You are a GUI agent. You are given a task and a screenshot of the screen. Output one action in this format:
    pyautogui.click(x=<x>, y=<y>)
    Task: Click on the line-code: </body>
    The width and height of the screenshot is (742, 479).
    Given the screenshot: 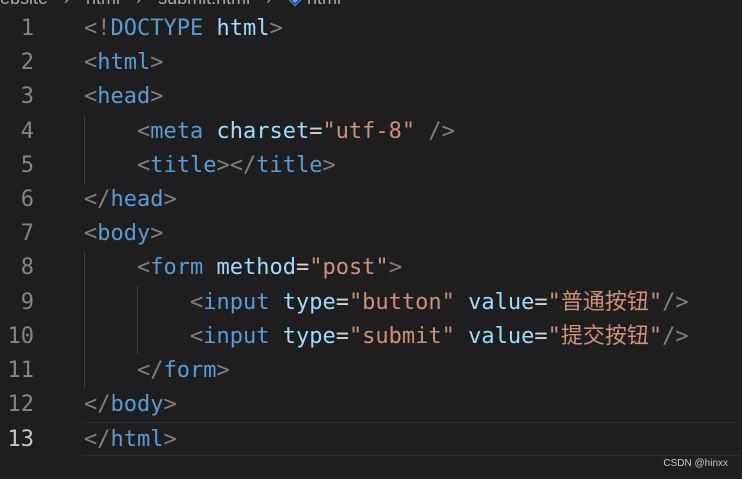 What is the action you would take?
    pyautogui.click(x=130, y=405)
    